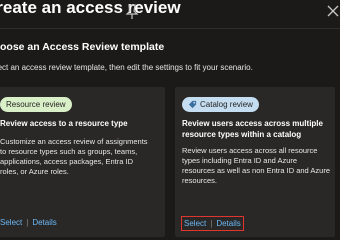 This screenshot has height=240, width=340. Describe the element at coordinates (192, 104) in the screenshot. I see `catalog-icon` at that location.